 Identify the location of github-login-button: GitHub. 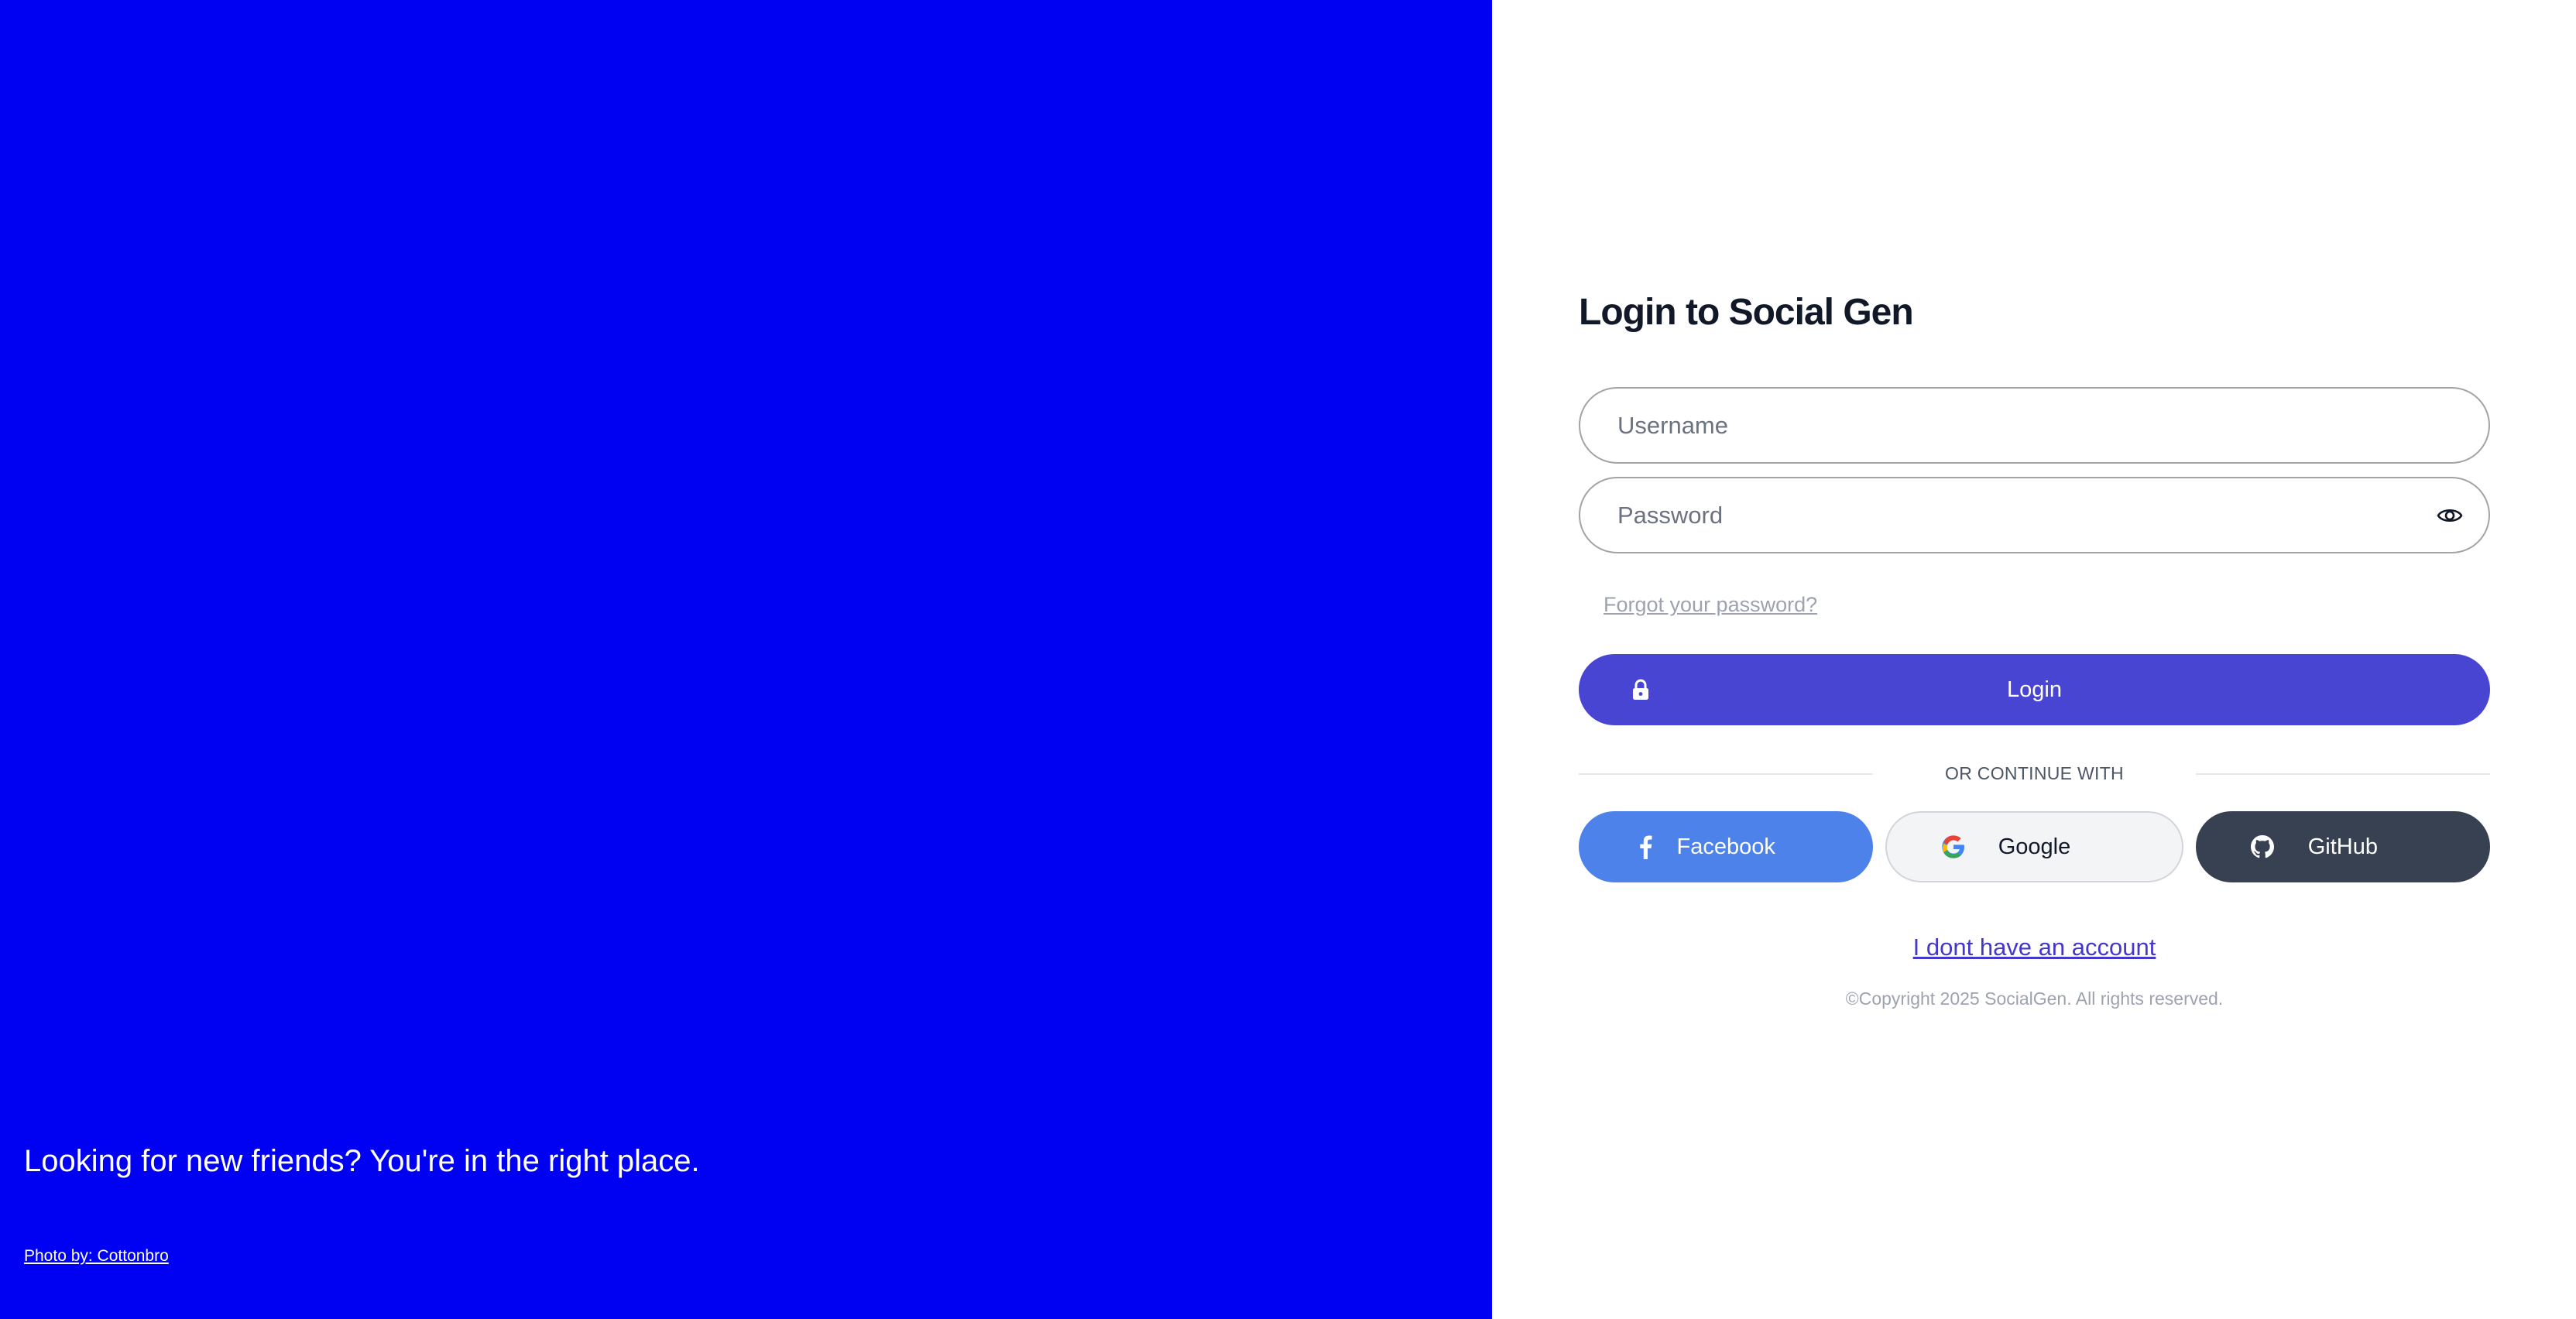
(2342, 846).